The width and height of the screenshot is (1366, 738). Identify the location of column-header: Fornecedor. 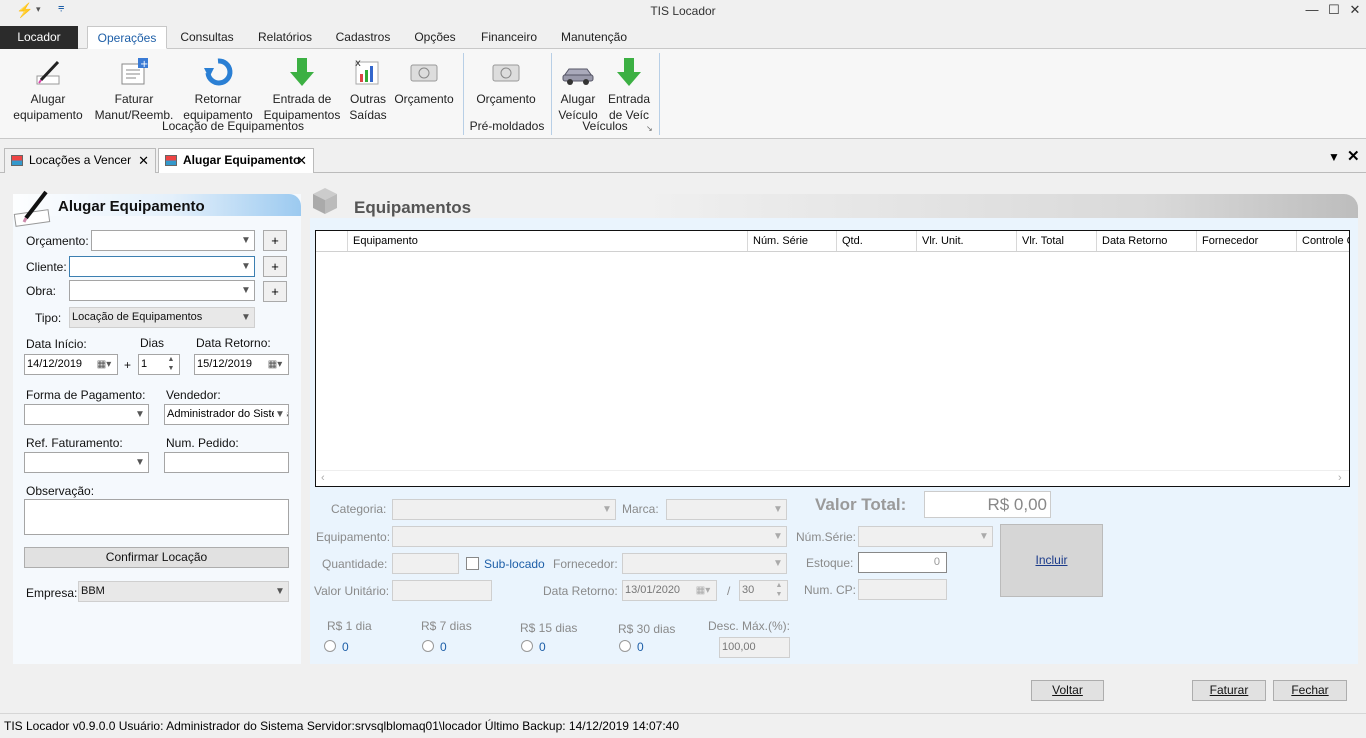
(1246, 241).